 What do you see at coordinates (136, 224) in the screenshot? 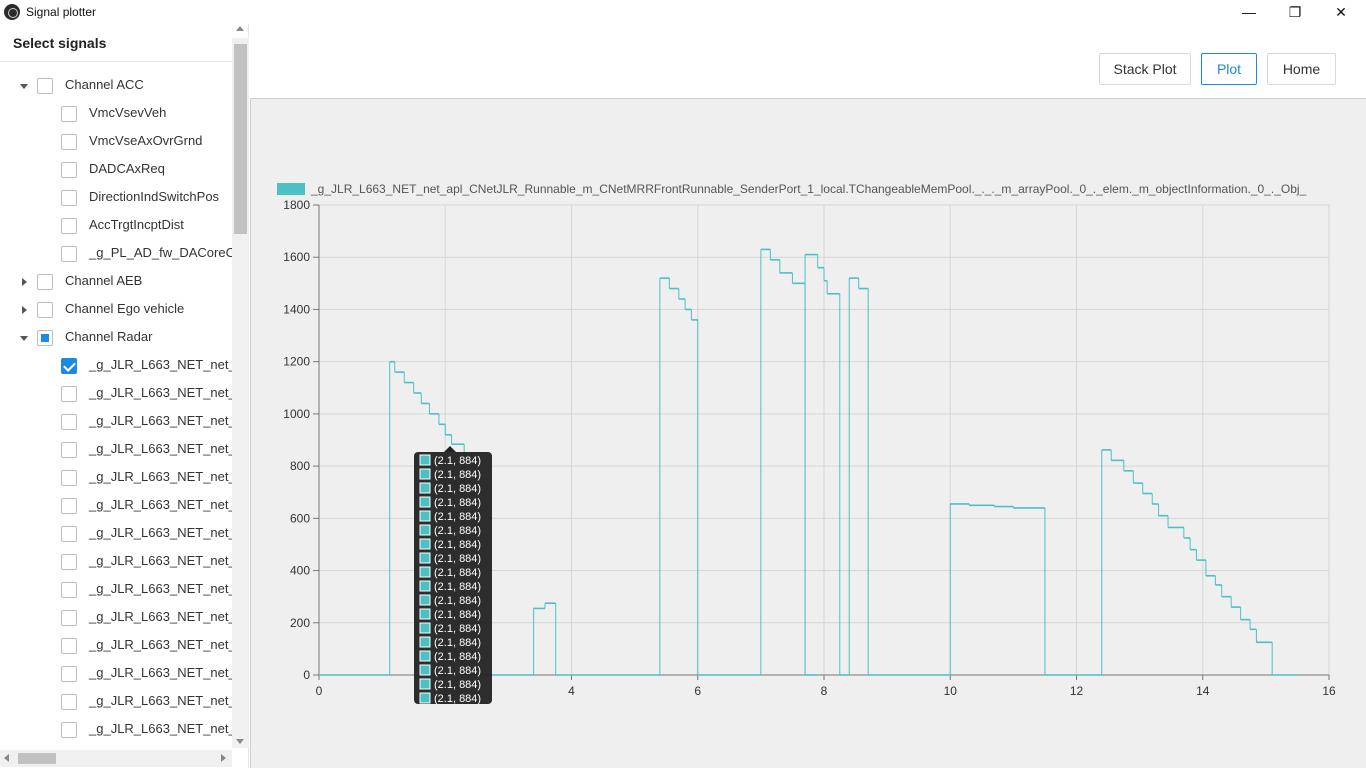
I see `tree-item-label: AccTrgtIncptDist` at bounding box center [136, 224].